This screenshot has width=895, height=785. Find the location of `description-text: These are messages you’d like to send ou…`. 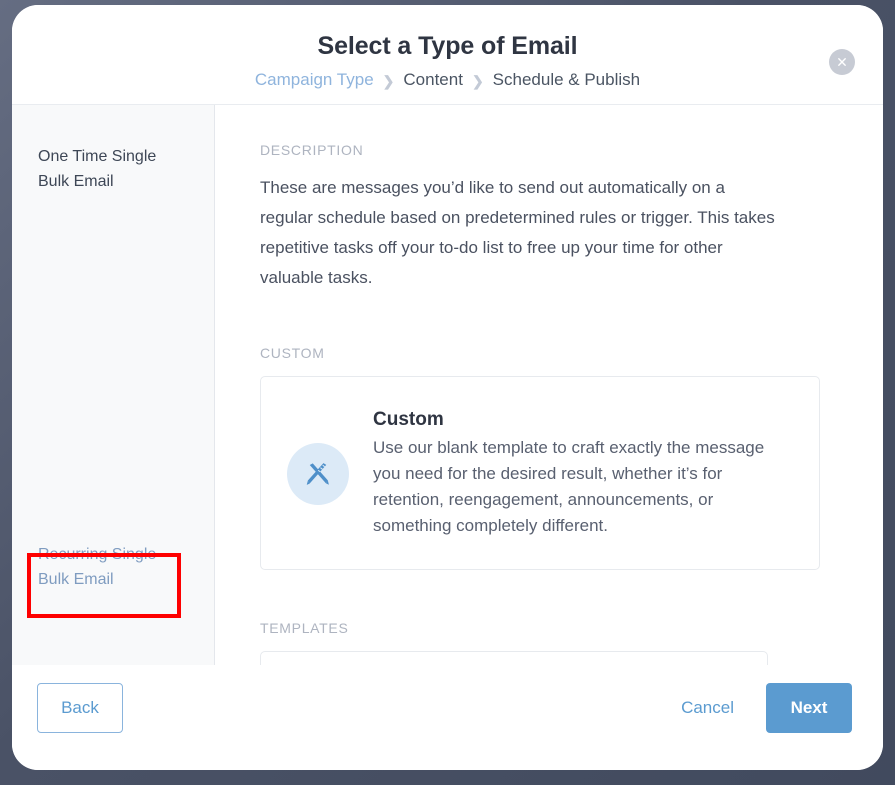

description-text: These are messages you’d like to send ou… is located at coordinates (517, 232).